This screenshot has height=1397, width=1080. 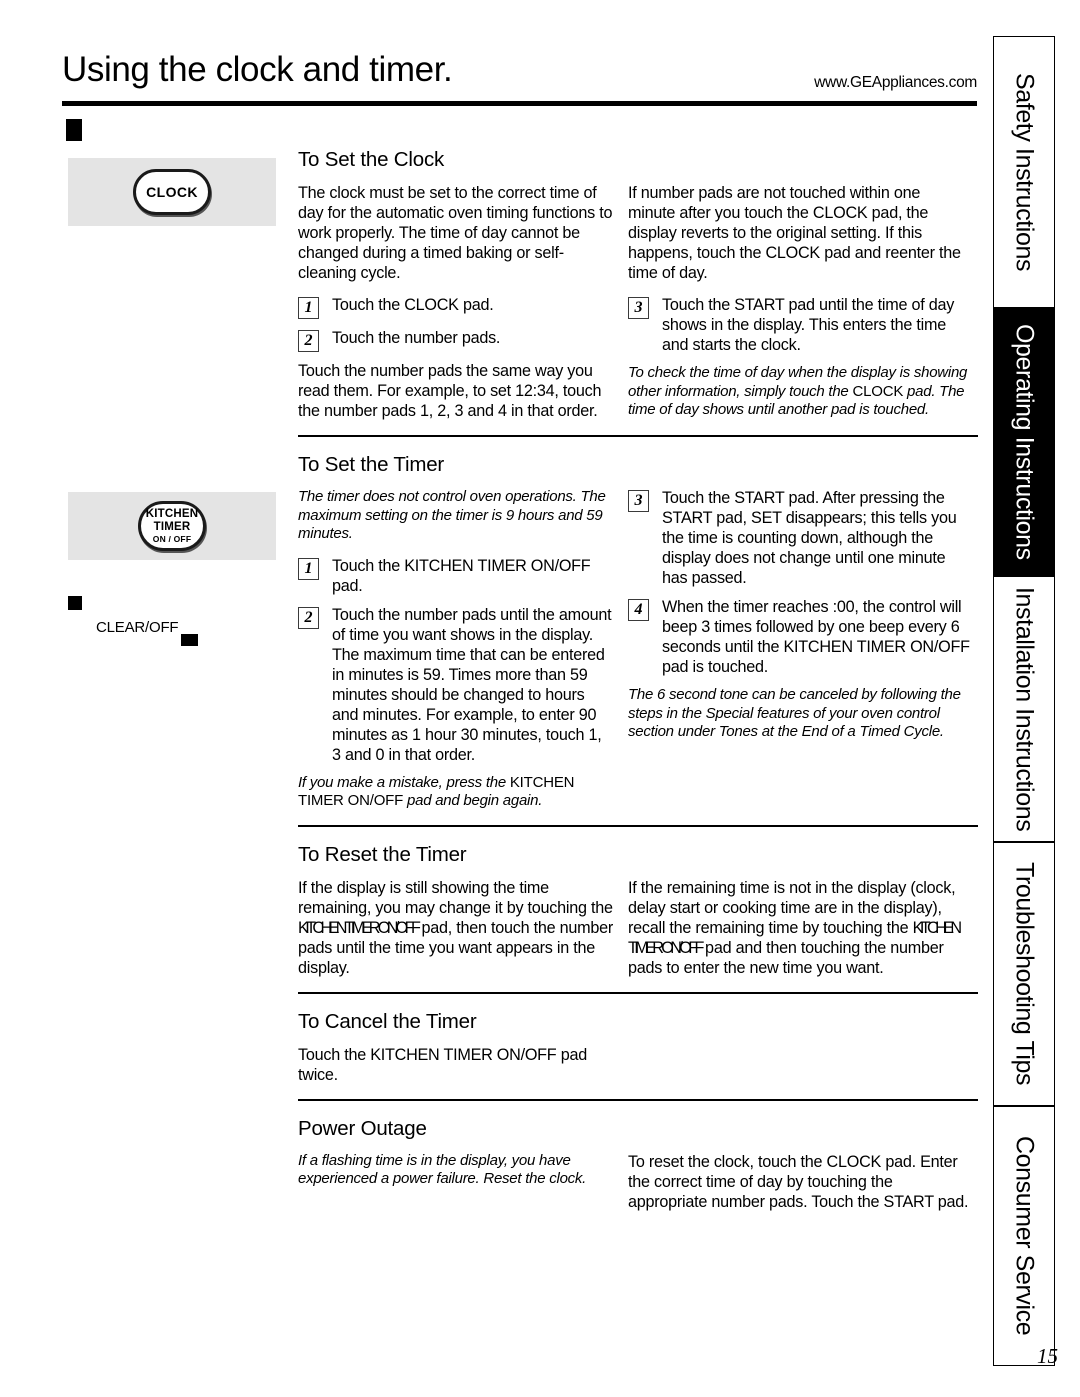 I want to click on clock-pad-label: CLOCK, so click(x=172, y=192).